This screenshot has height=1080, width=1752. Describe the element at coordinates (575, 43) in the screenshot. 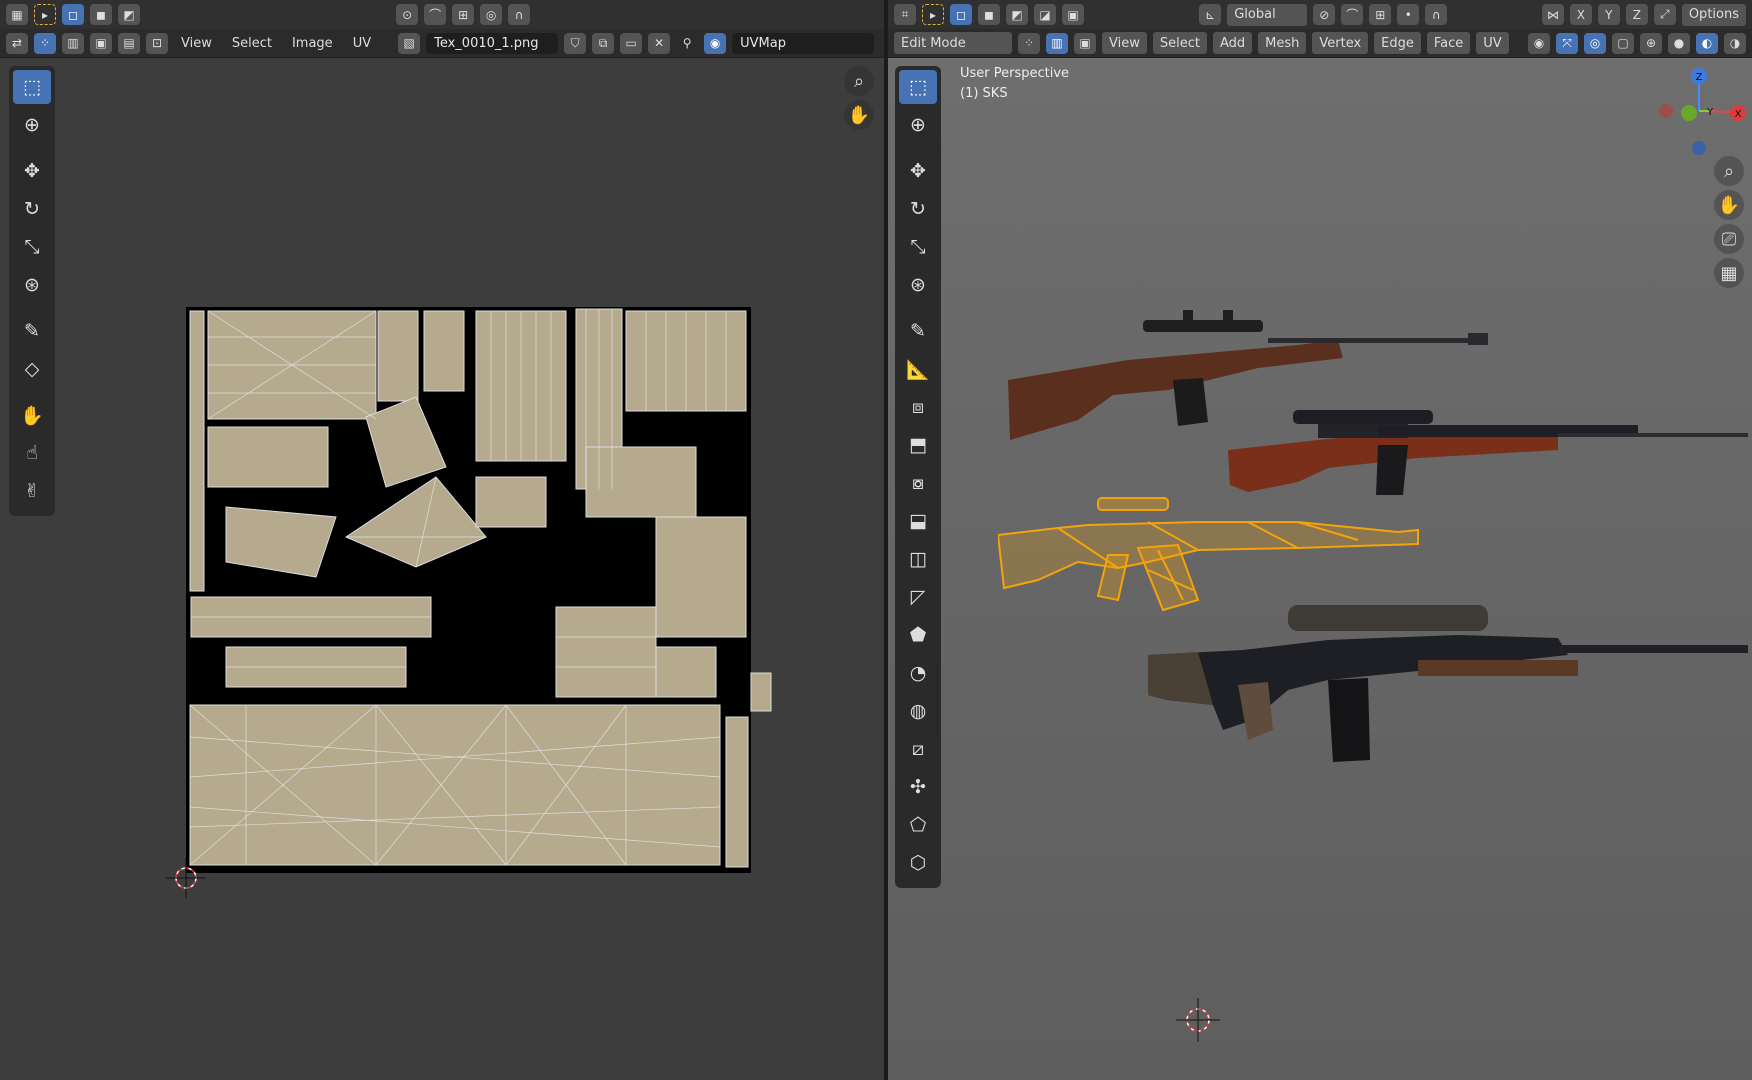

I see `fake-user-icon: ⛉` at that location.